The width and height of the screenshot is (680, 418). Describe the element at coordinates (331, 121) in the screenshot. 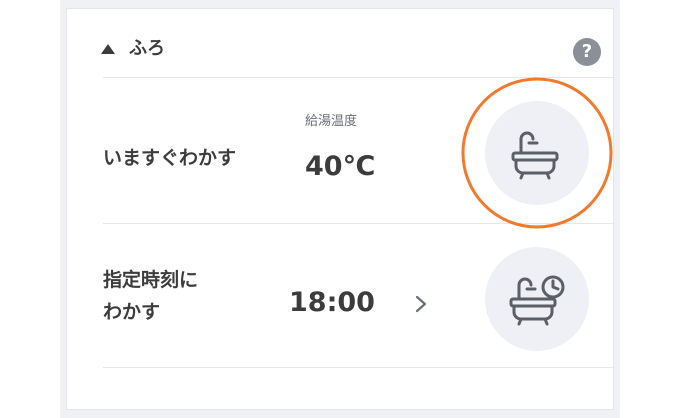

I see `hot-water-temp-caption: 給湯温度` at that location.